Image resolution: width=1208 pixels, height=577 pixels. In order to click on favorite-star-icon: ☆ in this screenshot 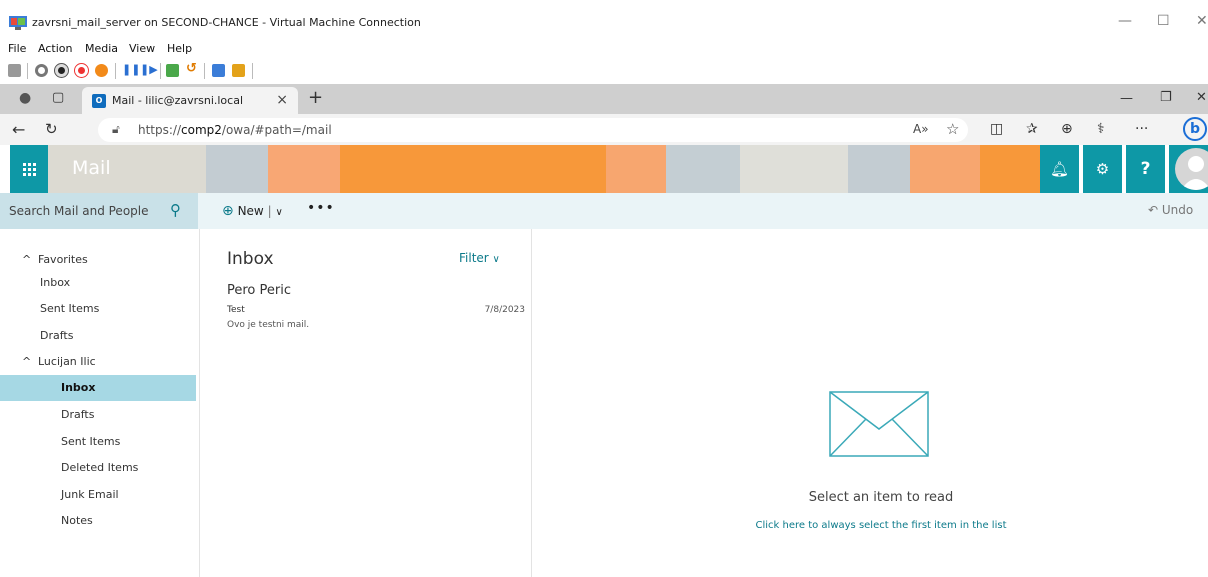, I will do `click(952, 129)`.